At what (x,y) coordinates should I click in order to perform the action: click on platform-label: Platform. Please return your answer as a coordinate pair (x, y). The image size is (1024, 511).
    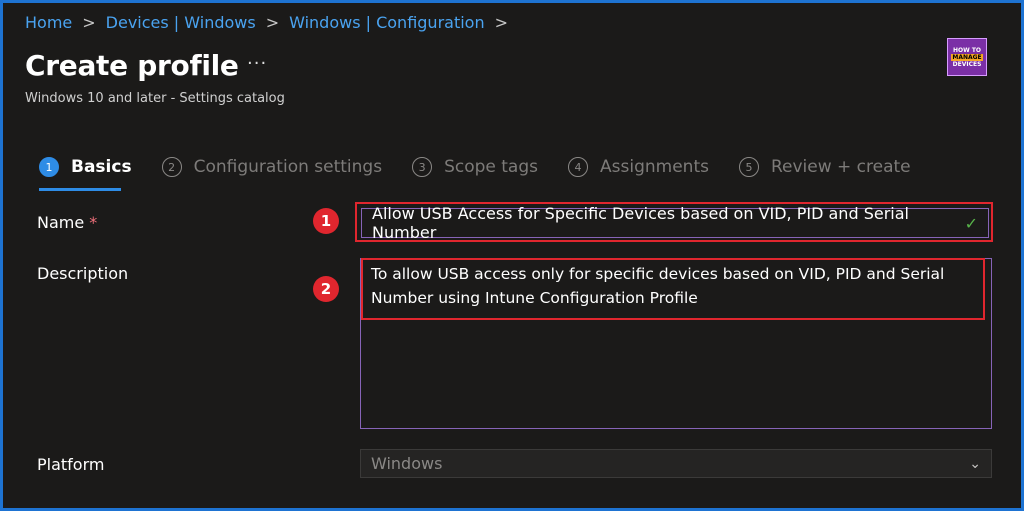
    Looking at the image, I should click on (71, 464).